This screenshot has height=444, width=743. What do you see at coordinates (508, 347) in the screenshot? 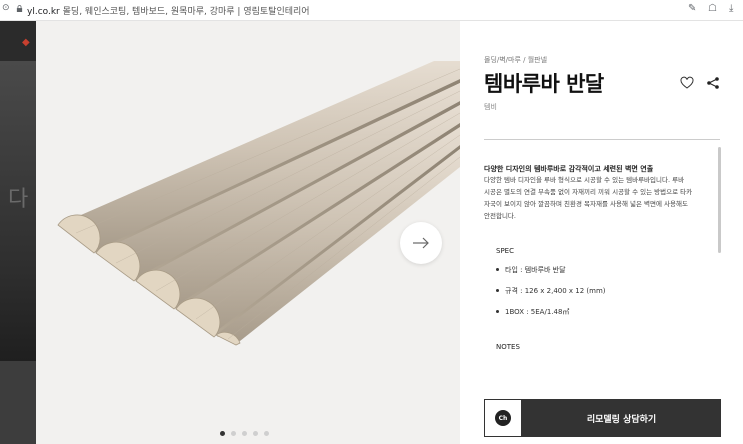
I see `notes-title: NOTES` at bounding box center [508, 347].